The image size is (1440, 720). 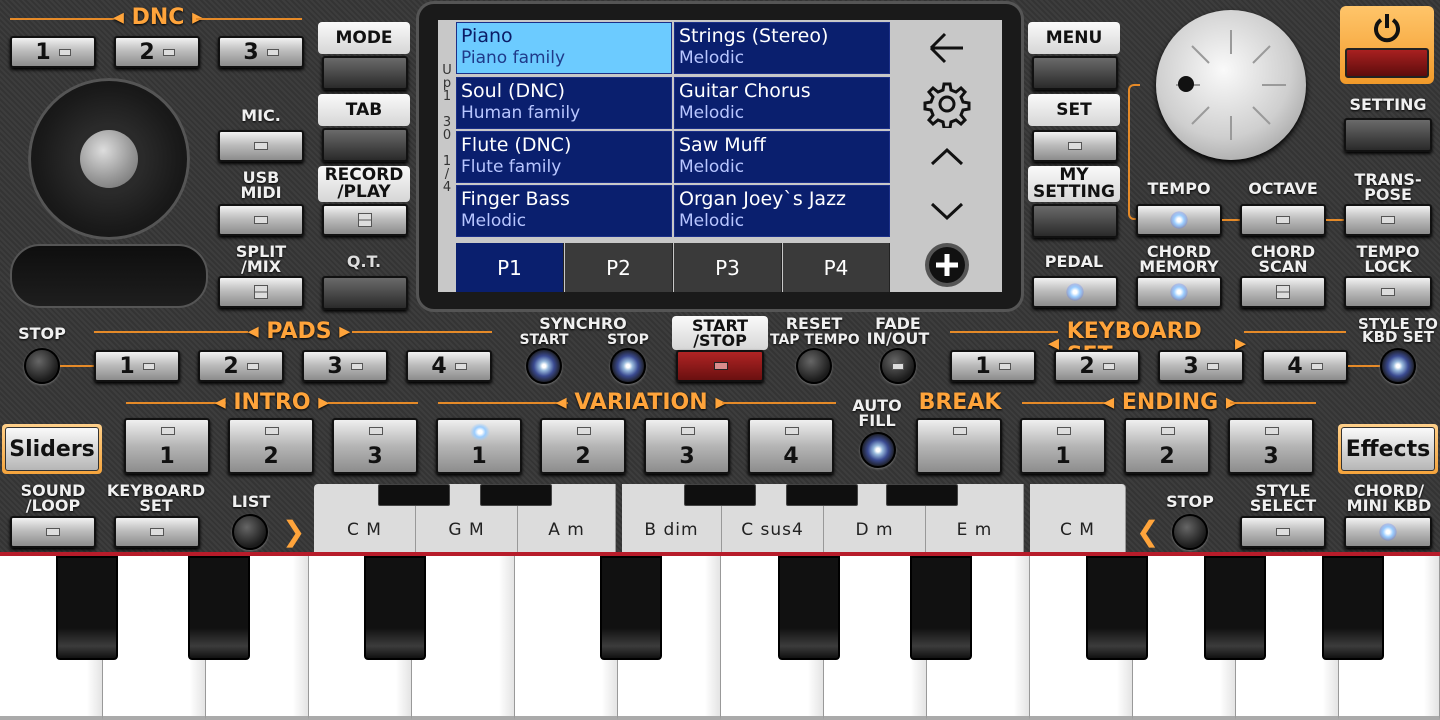 What do you see at coordinates (261, 185) in the screenshot?
I see `usb-midi-label: USB MIDI` at bounding box center [261, 185].